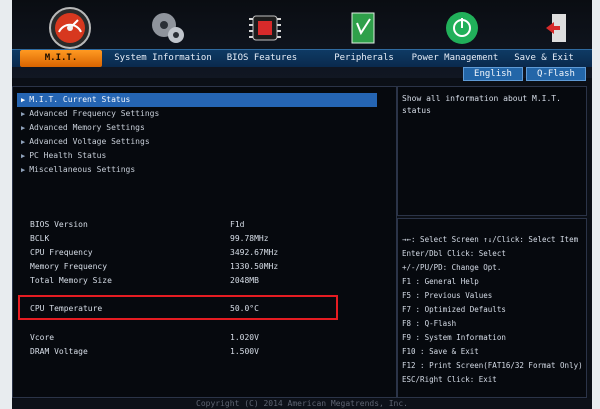 Image resolution: width=600 pixels, height=409 pixels. I want to click on info-row-bios-version: BIOS Version F1d, so click(200, 225).